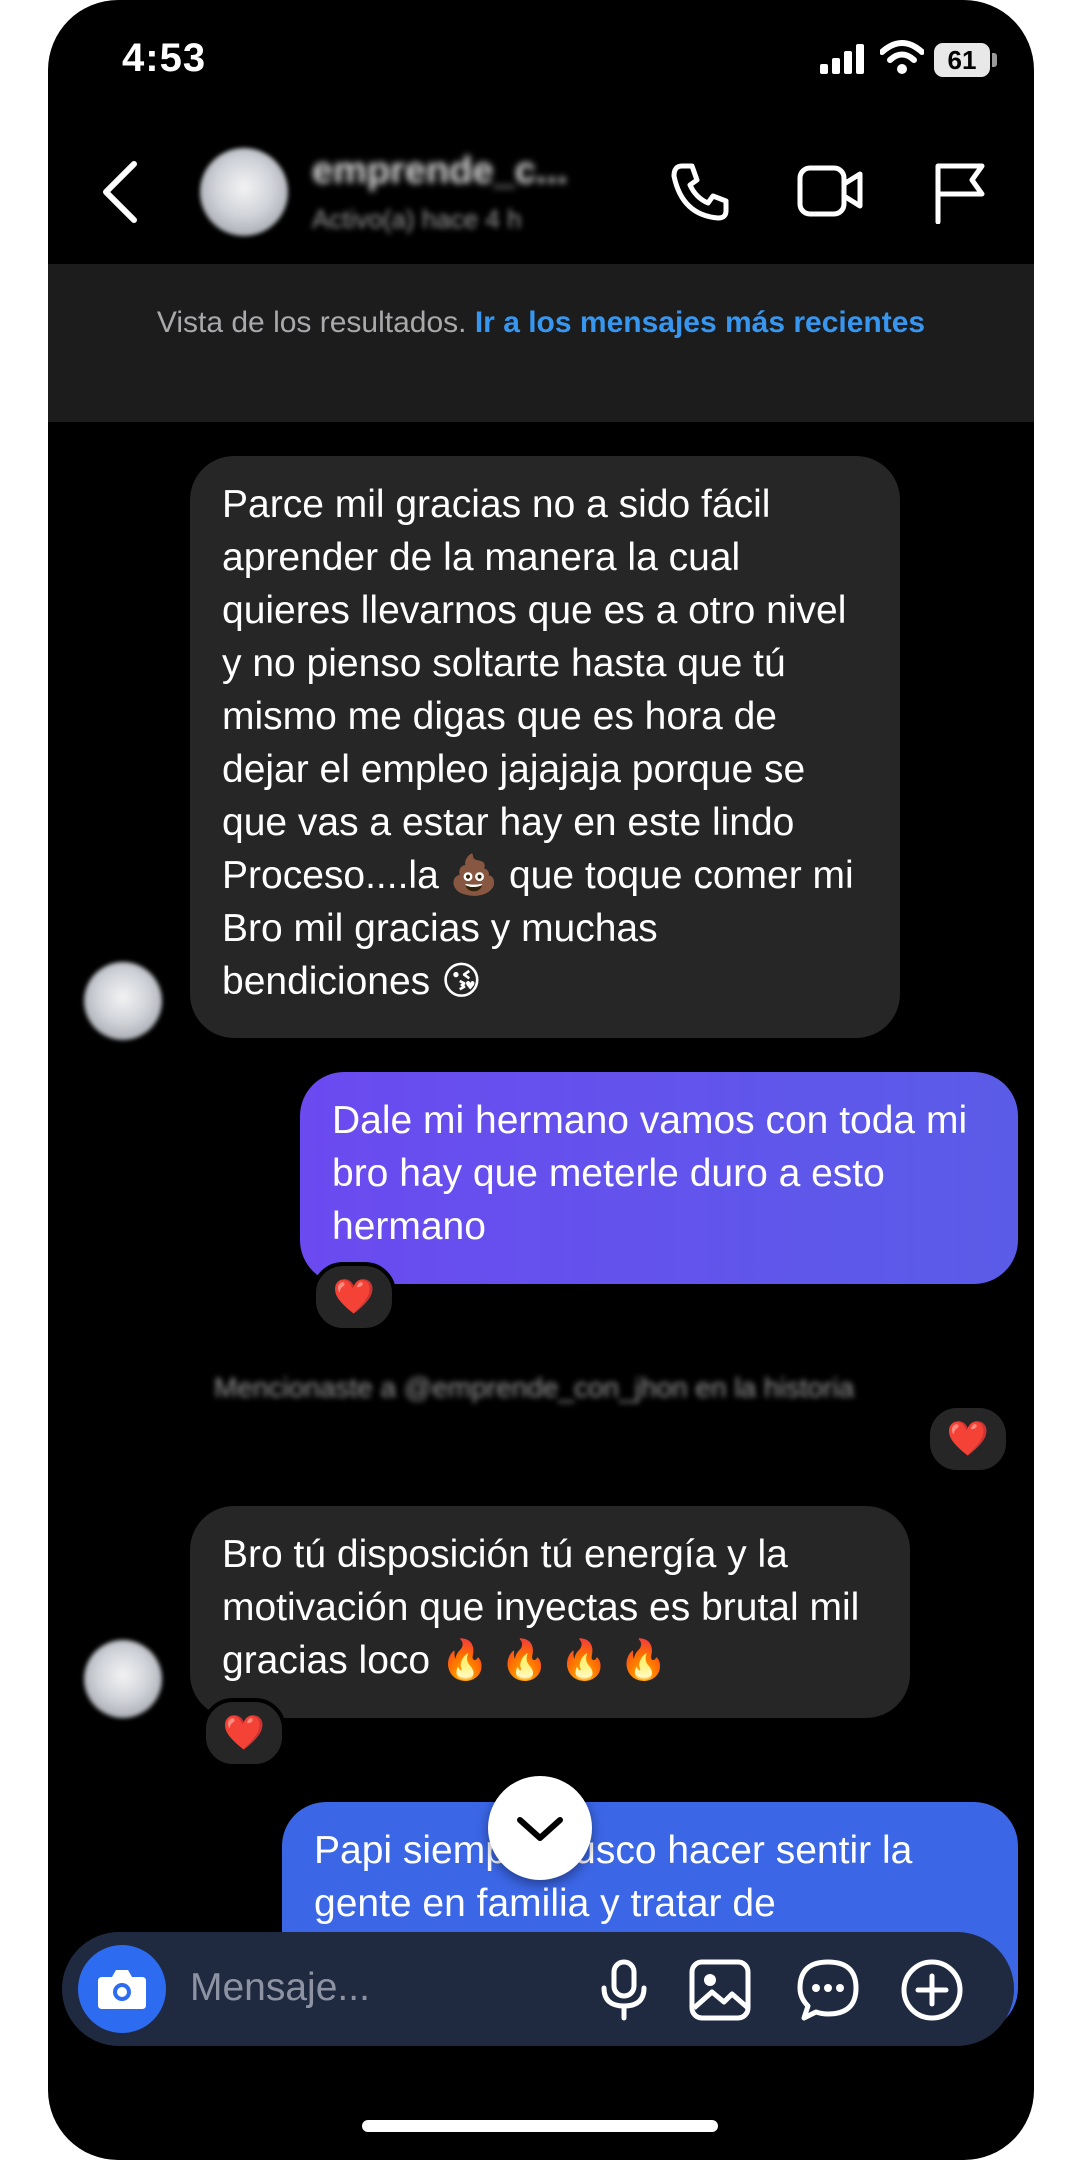  Describe the element at coordinates (902, 57) in the screenshot. I see `wifi-icon` at that location.